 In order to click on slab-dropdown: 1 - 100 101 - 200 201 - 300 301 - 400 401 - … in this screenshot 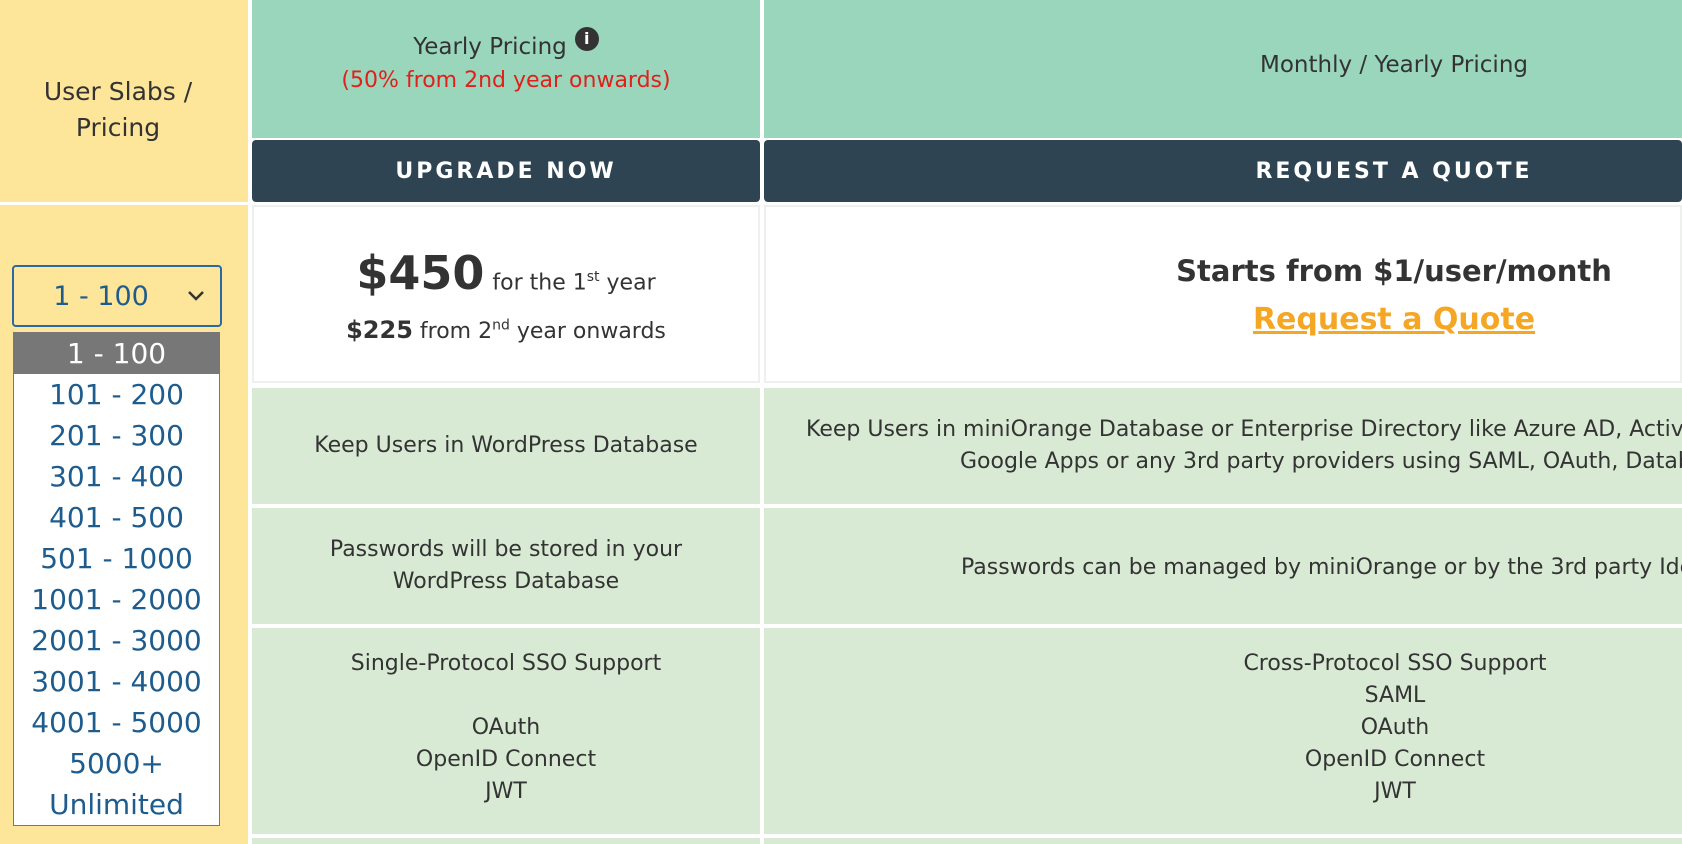, I will do `click(116, 579)`.